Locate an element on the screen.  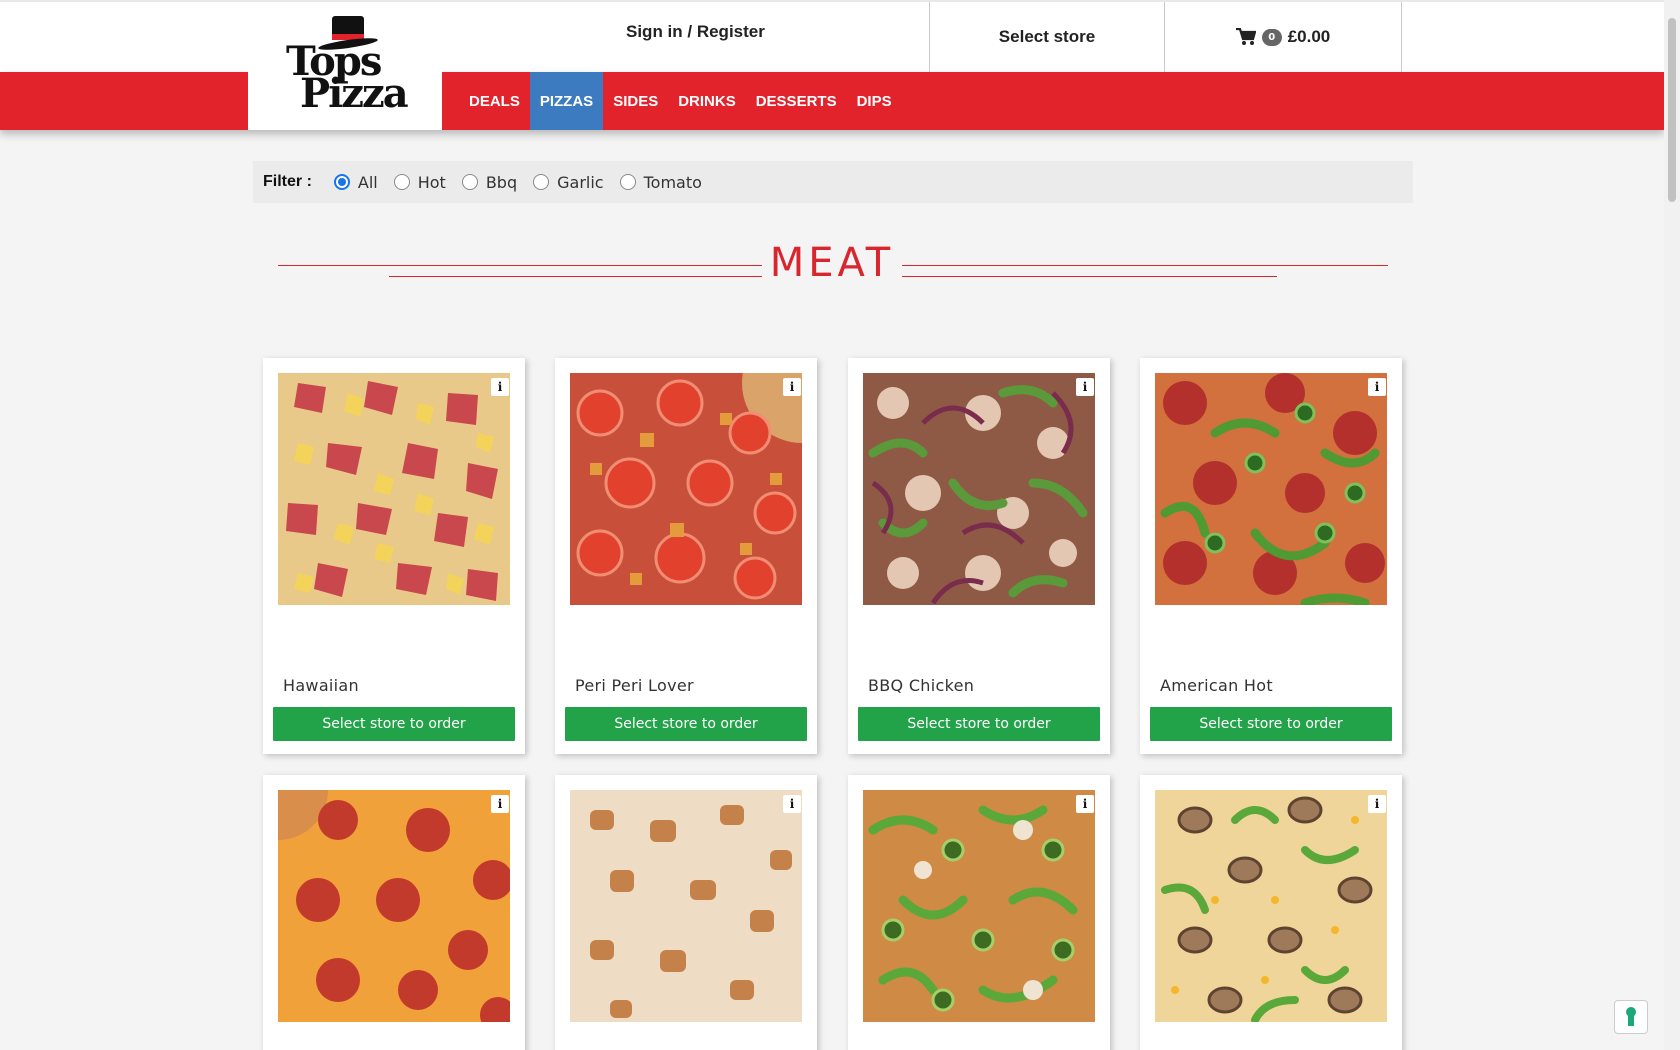
product-card-peri-peri-lover: i Peri Peri Lover Select store to order is located at coordinates (686, 556).